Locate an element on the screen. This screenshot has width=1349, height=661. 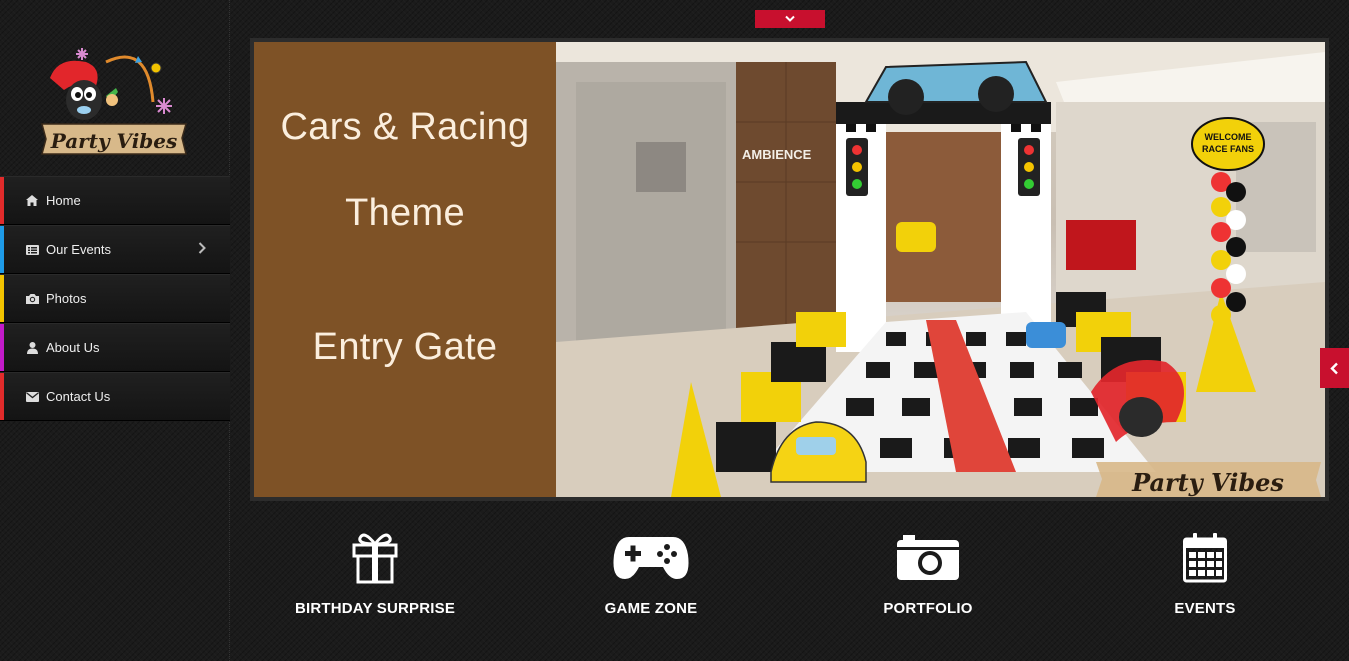
nav-item-contact-us: Contact Us is located at coordinates (115, 396).